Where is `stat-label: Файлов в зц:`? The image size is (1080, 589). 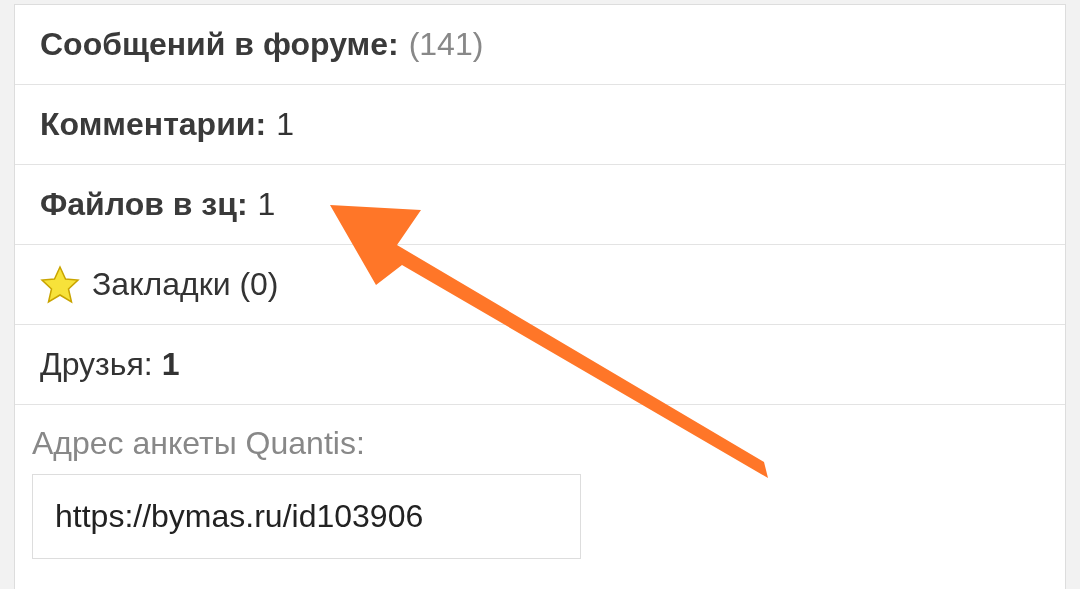
stat-label: Файлов в зц: is located at coordinates (144, 204).